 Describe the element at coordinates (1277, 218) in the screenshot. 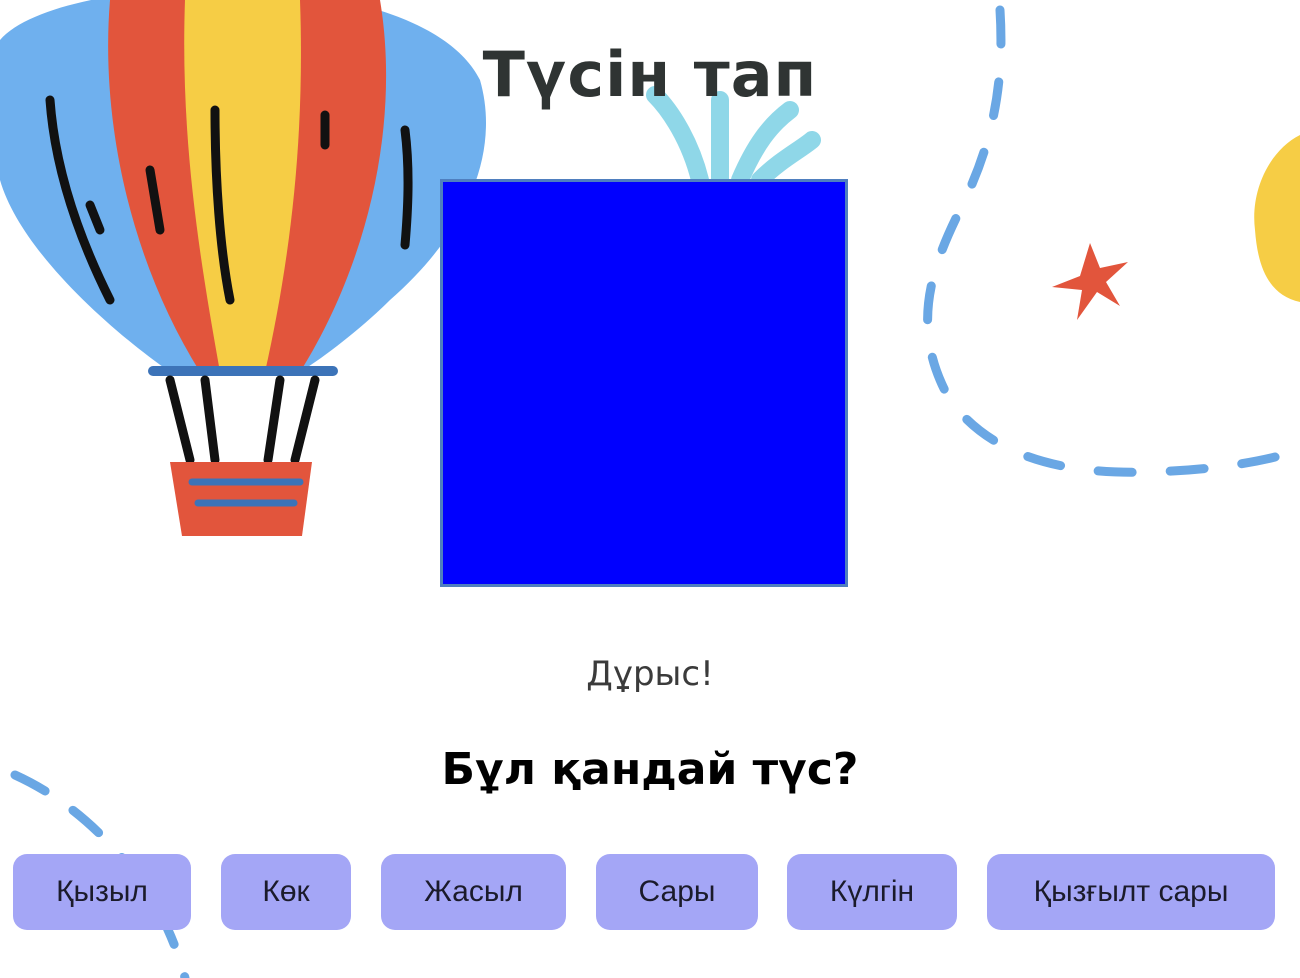

I see `yellow-blob` at that location.